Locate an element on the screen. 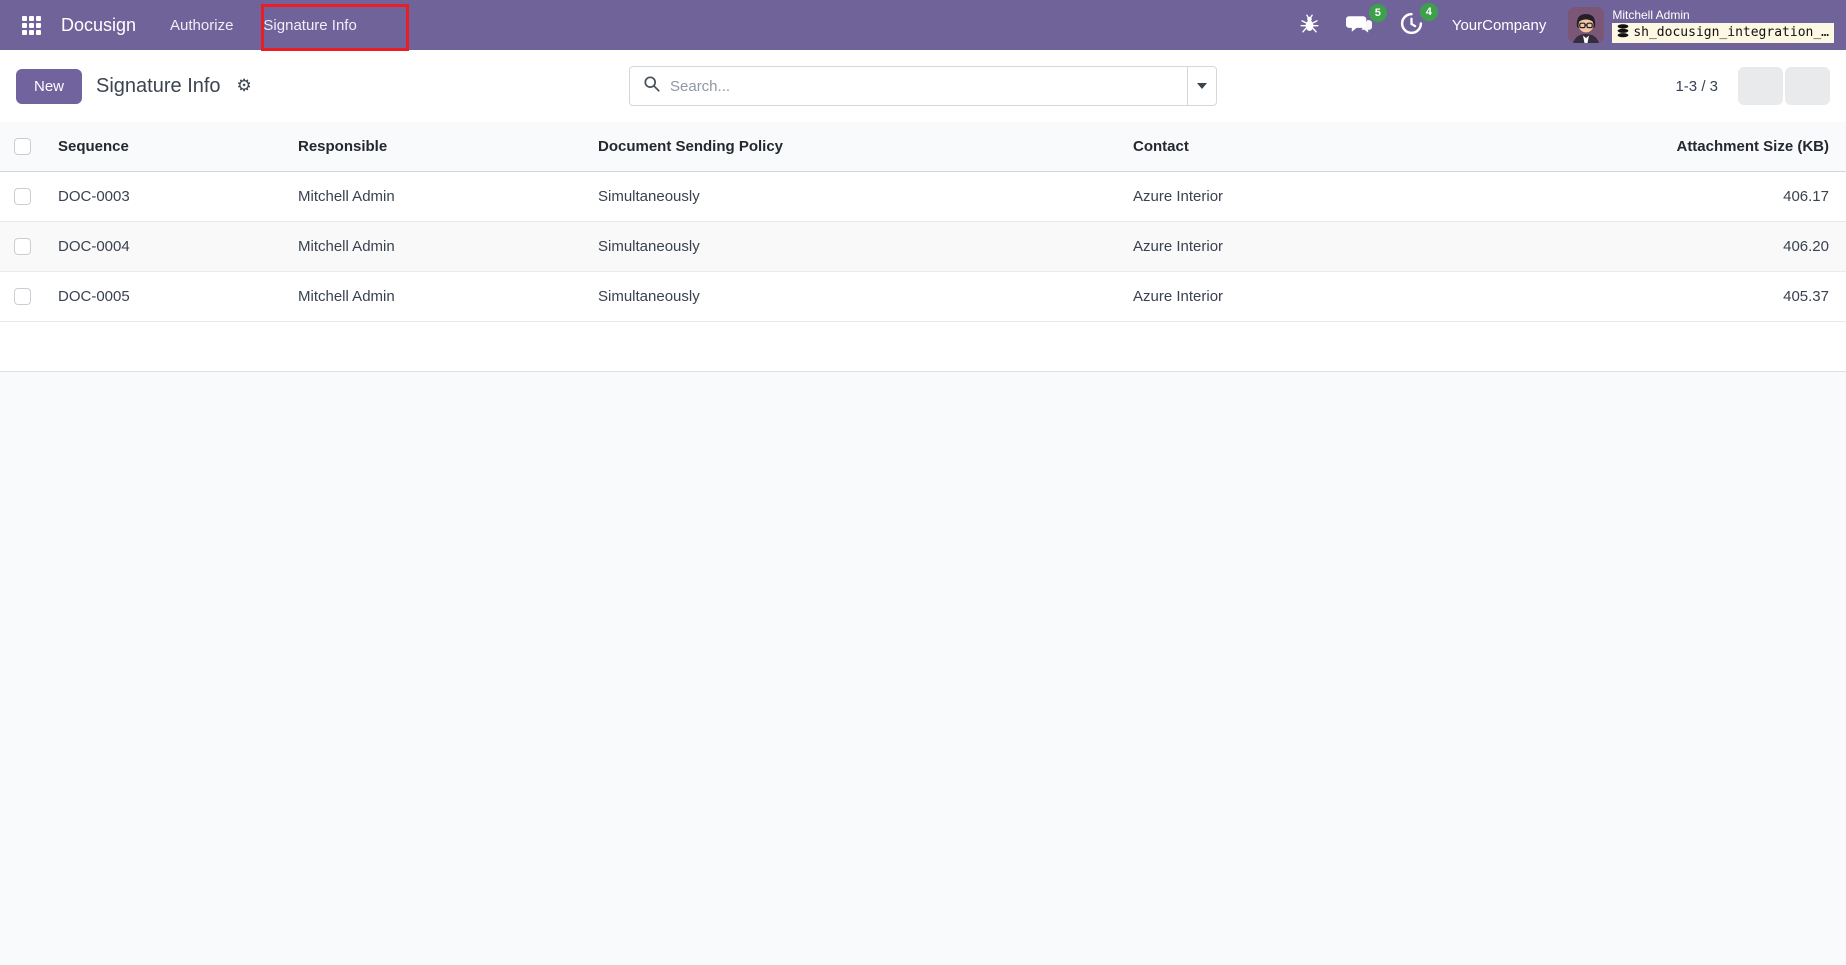 This screenshot has height=965, width=1846. search-input is located at coordinates (922, 86).